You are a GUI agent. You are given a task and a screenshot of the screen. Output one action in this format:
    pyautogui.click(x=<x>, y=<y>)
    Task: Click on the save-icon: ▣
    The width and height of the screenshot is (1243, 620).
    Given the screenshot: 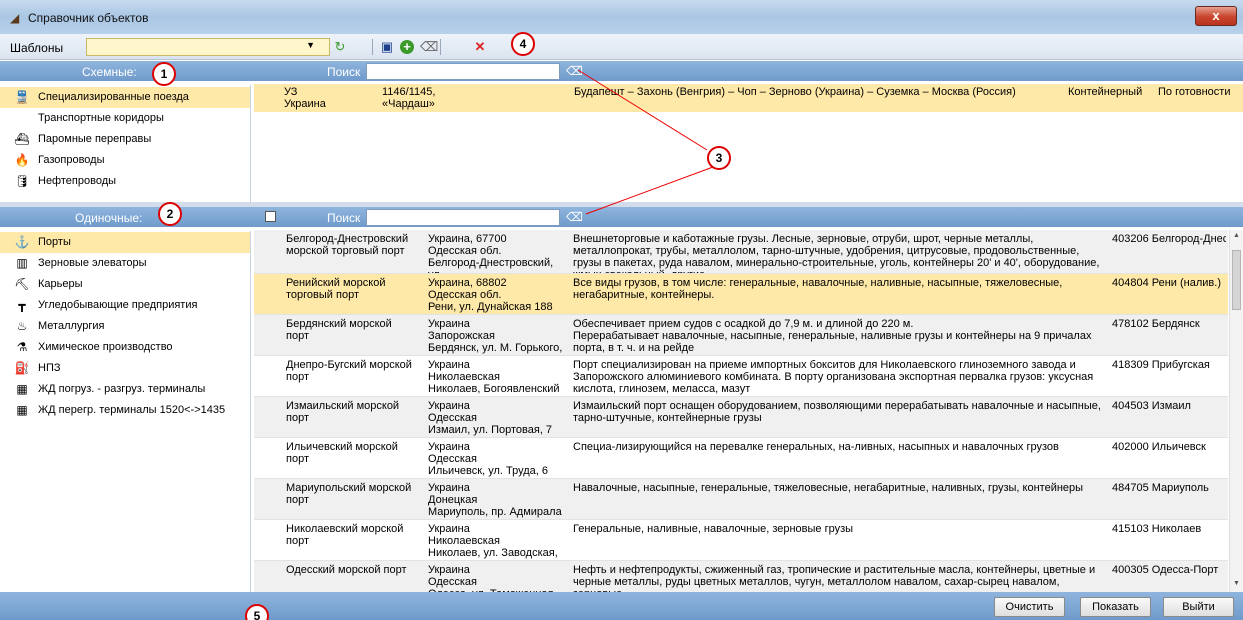 What is the action you would take?
    pyautogui.click(x=387, y=47)
    